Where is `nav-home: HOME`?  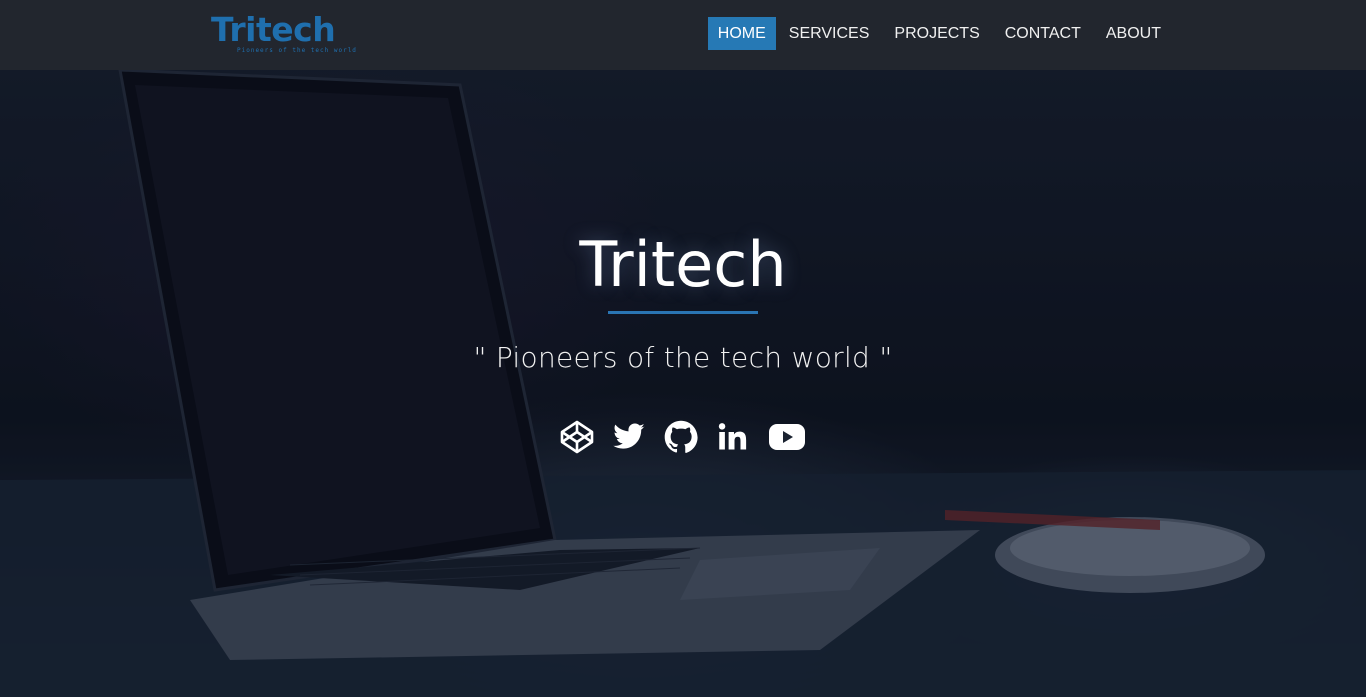
nav-home: HOME is located at coordinates (741, 33).